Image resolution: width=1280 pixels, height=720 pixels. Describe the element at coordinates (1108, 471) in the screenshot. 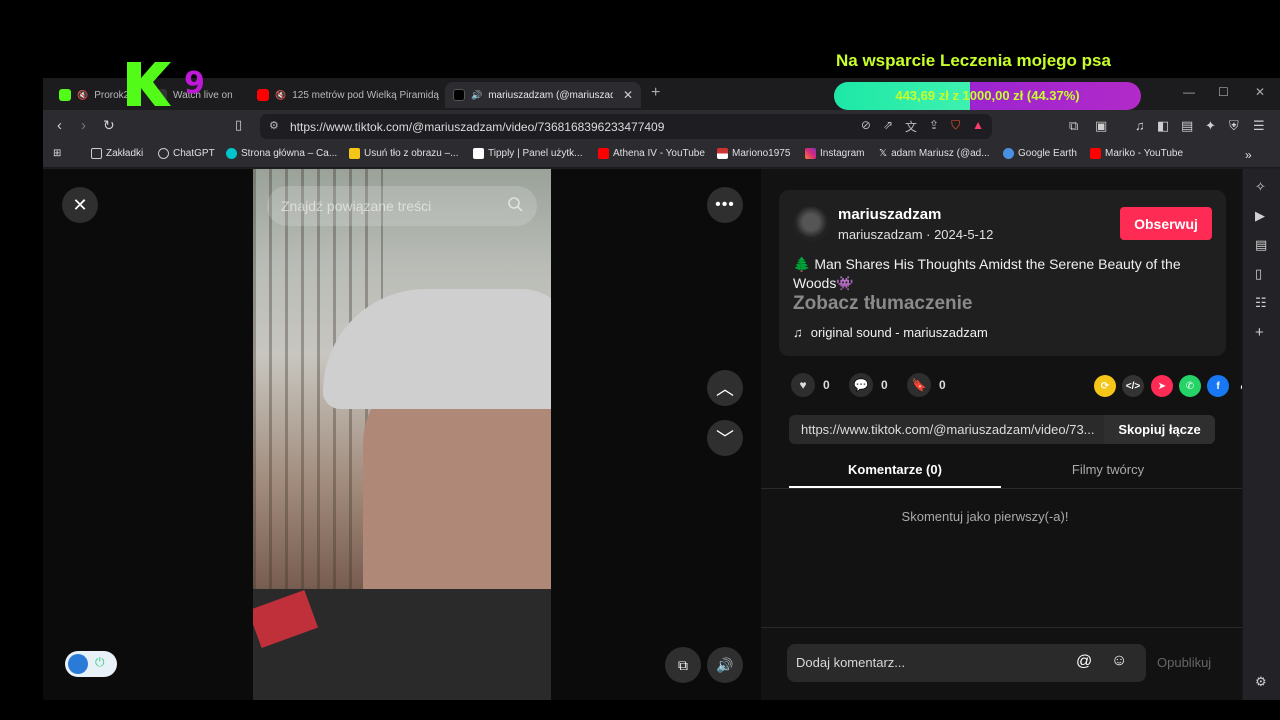

I see `tab-creator-videos: Filmy twórcy` at that location.